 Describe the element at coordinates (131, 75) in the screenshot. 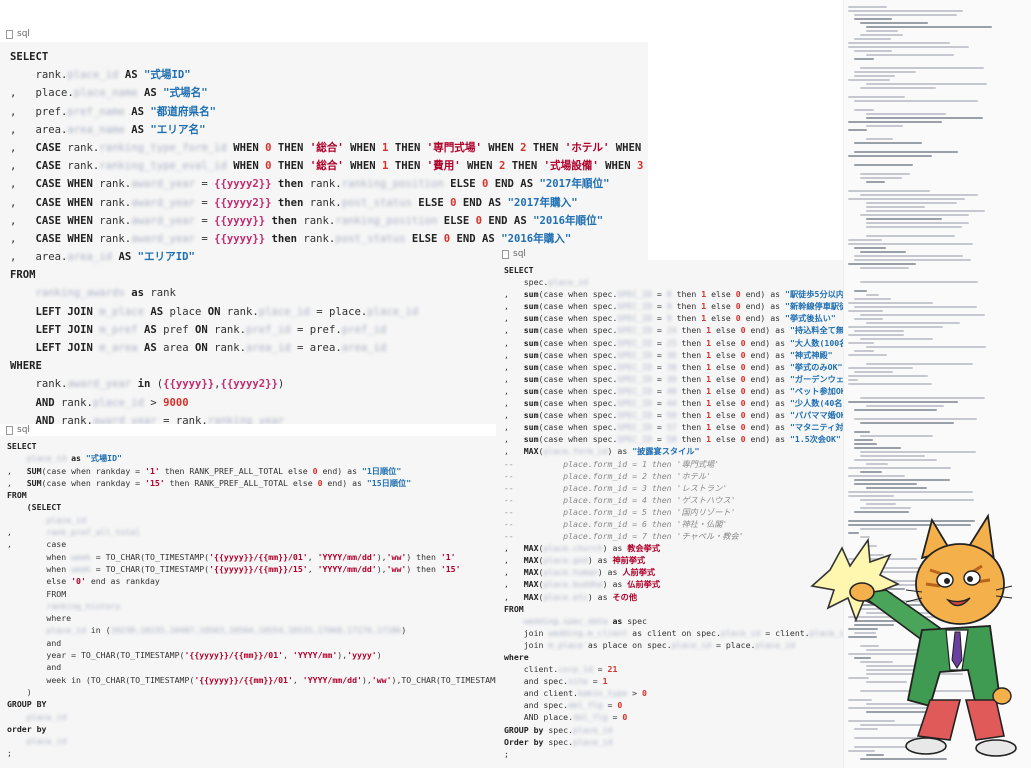

I see `code-token: AS` at that location.